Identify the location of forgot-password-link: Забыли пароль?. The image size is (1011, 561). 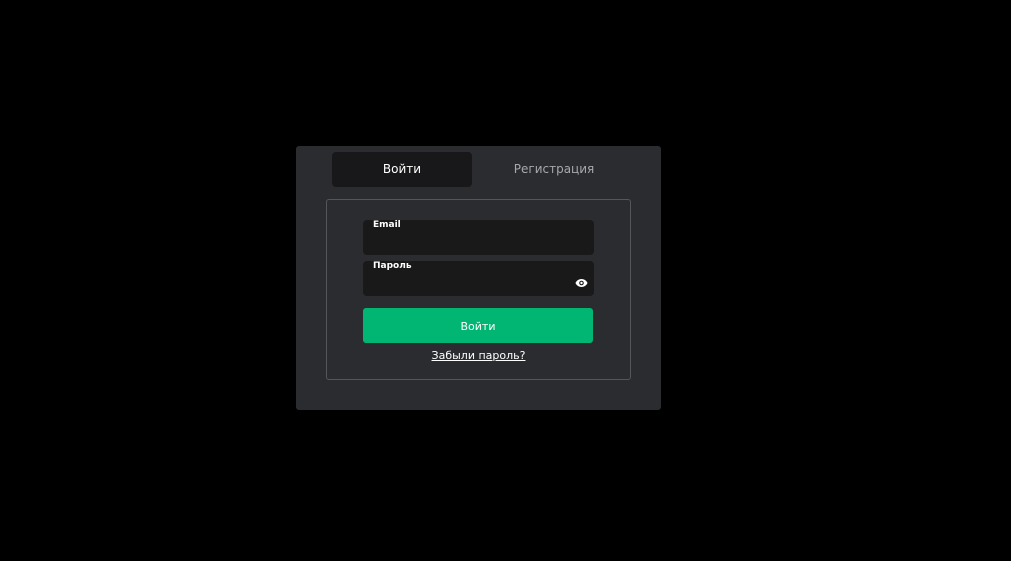
(478, 355).